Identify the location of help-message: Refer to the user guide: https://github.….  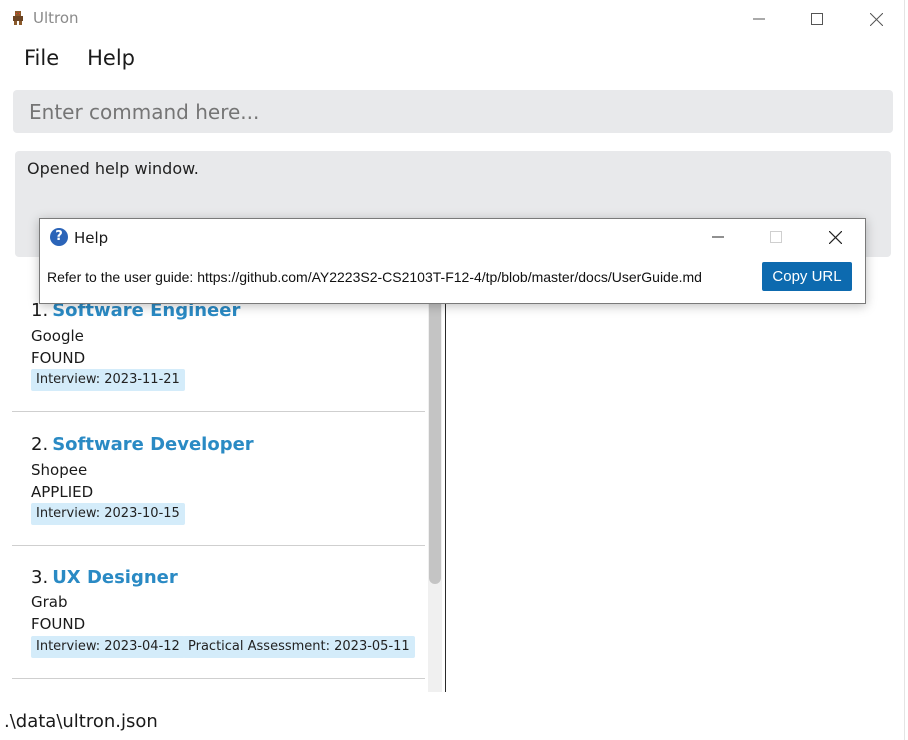
(374, 277).